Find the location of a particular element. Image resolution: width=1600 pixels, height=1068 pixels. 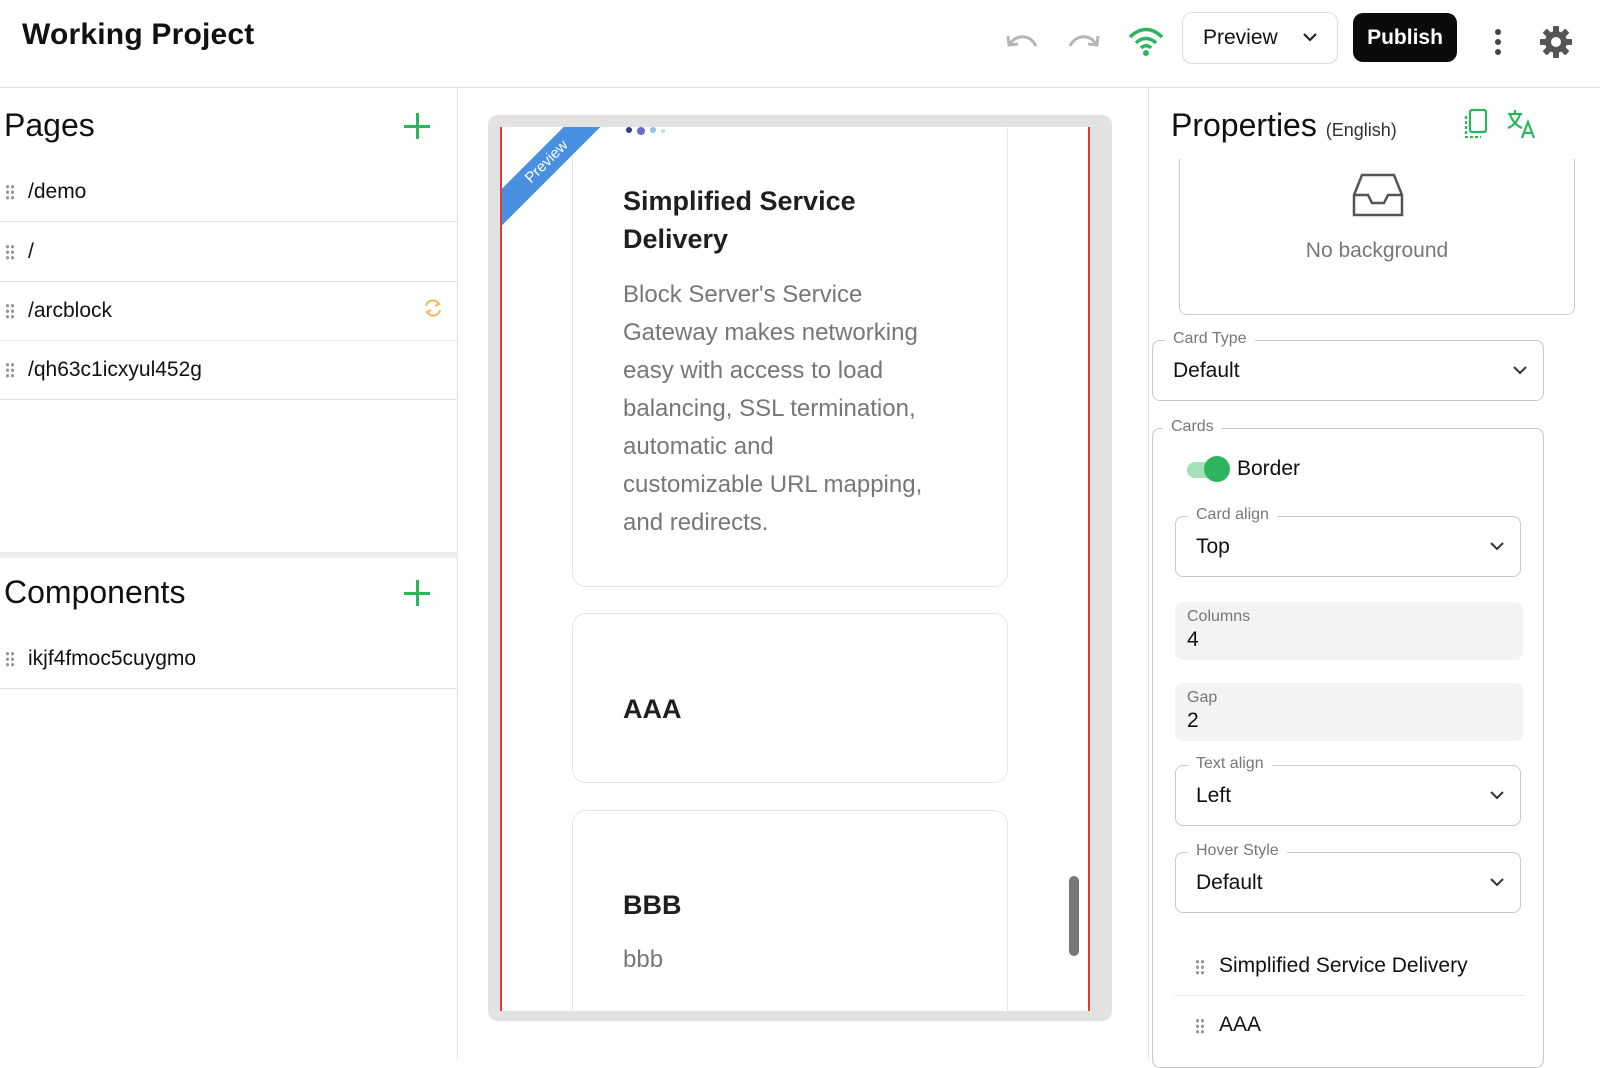

wifi-icon is located at coordinates (1146, 42).